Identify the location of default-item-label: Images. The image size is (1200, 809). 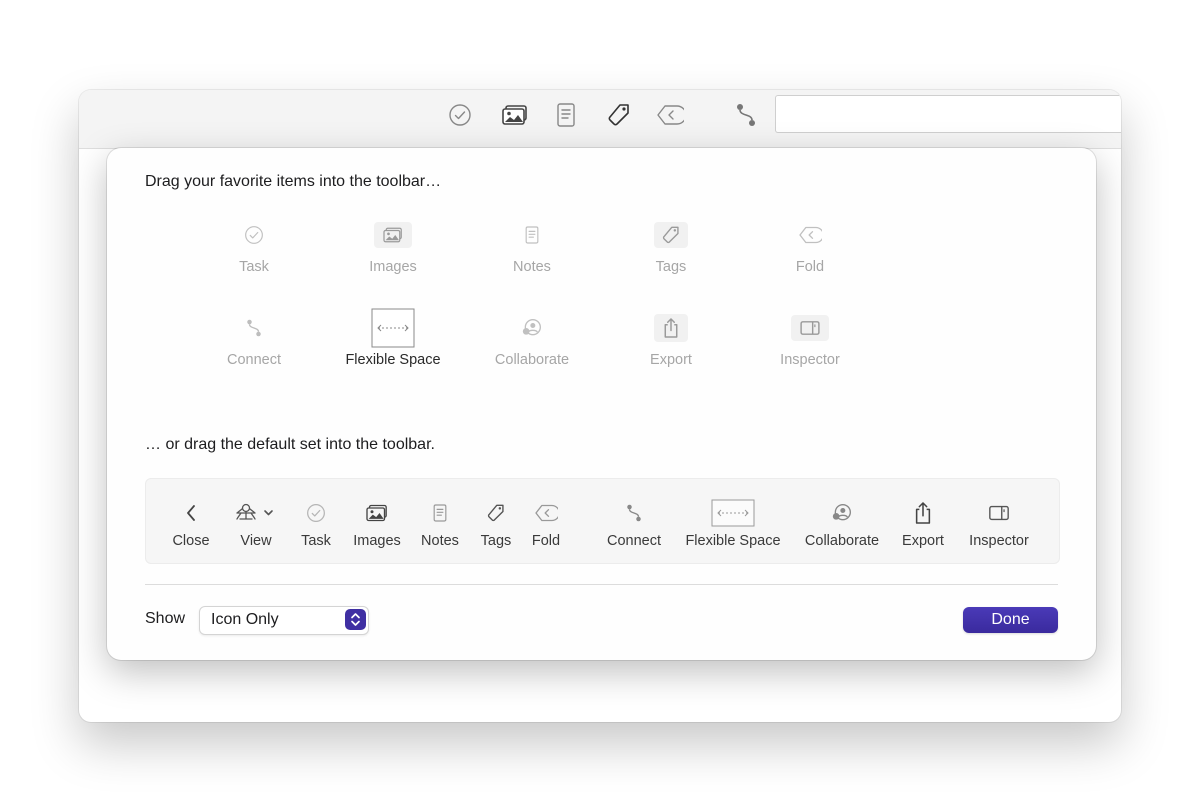
(377, 541).